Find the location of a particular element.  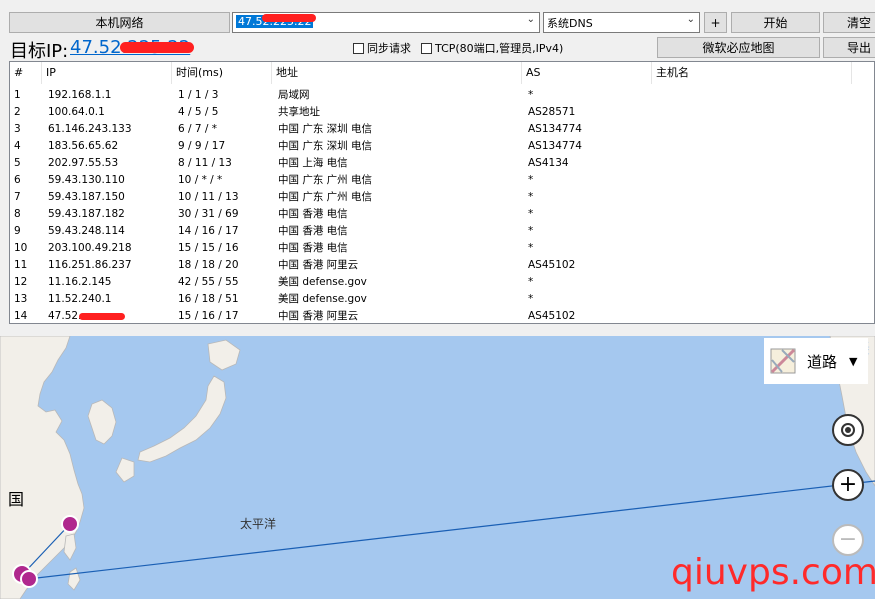

cell-time: 4 / 5 / 5 is located at coordinates (198, 112).